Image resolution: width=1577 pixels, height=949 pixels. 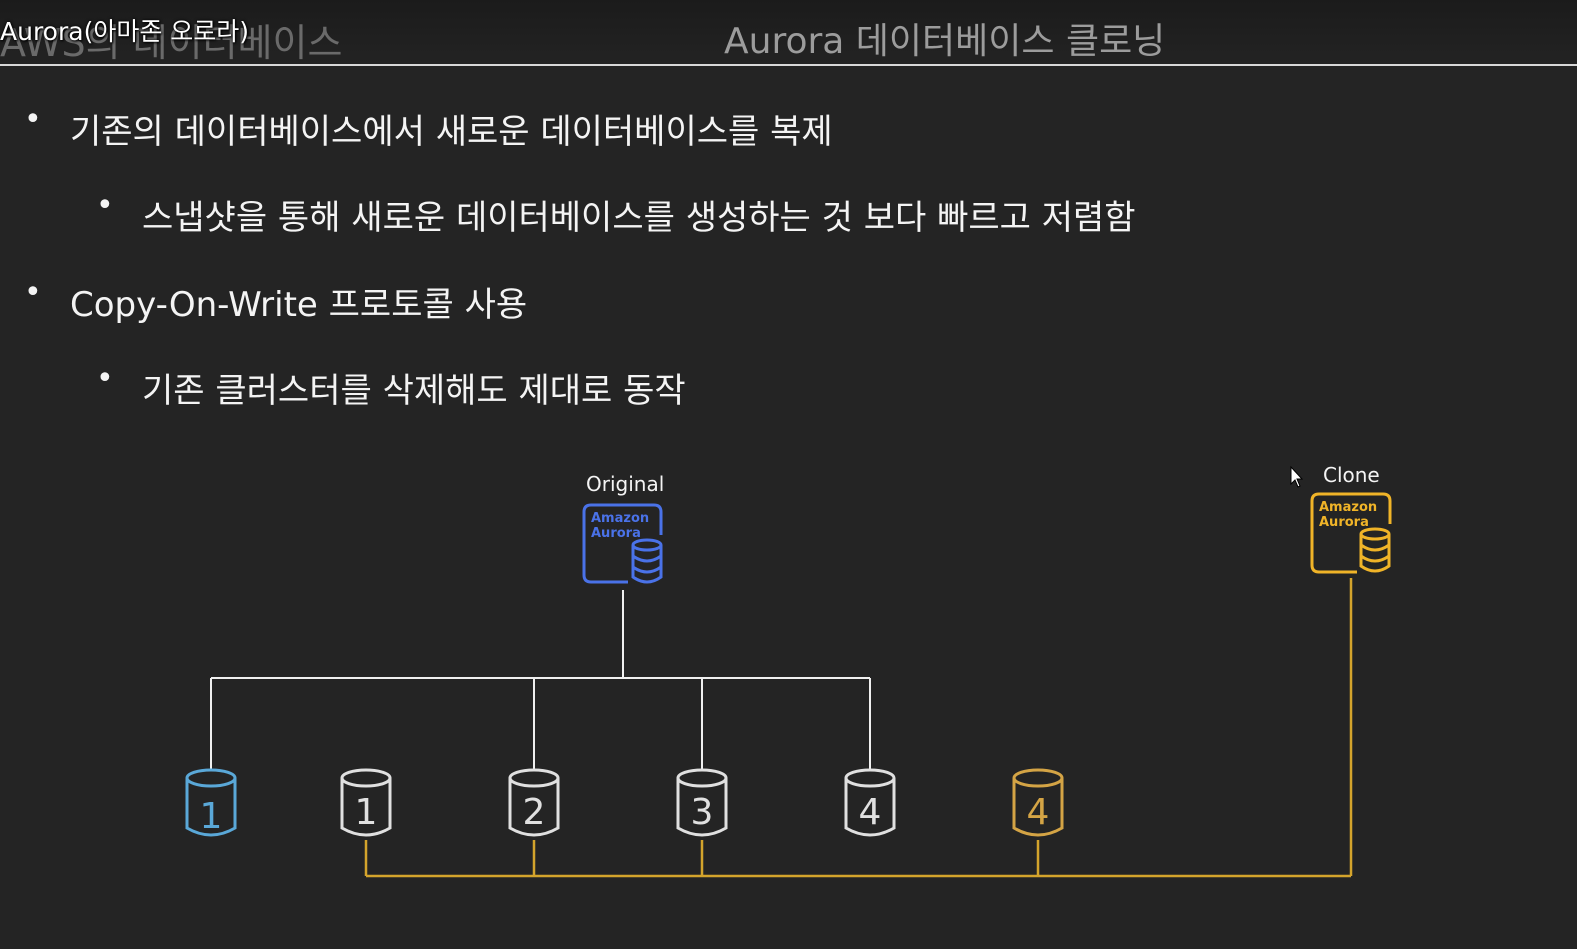 What do you see at coordinates (702, 812) in the screenshot?
I see `volume-number: 3` at bounding box center [702, 812].